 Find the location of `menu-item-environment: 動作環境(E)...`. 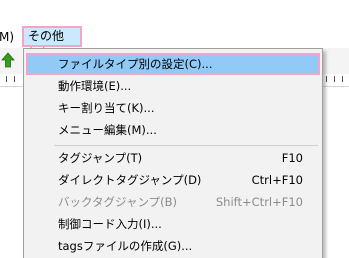

menu-item-environment: 動作環境(E)... is located at coordinates (173, 86).